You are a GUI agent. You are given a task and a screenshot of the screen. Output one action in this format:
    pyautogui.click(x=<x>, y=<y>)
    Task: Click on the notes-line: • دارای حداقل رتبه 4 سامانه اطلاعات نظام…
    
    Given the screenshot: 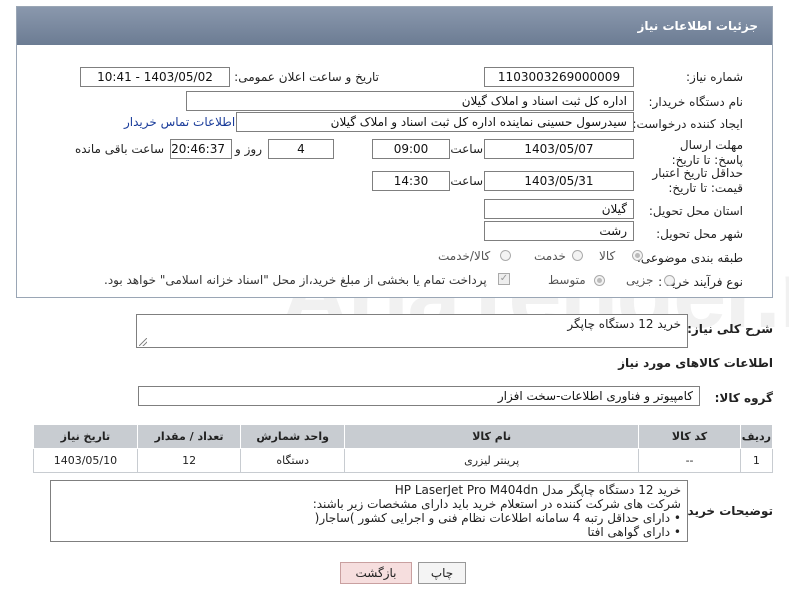 What is the action you would take?
    pyautogui.click(x=497, y=518)
    